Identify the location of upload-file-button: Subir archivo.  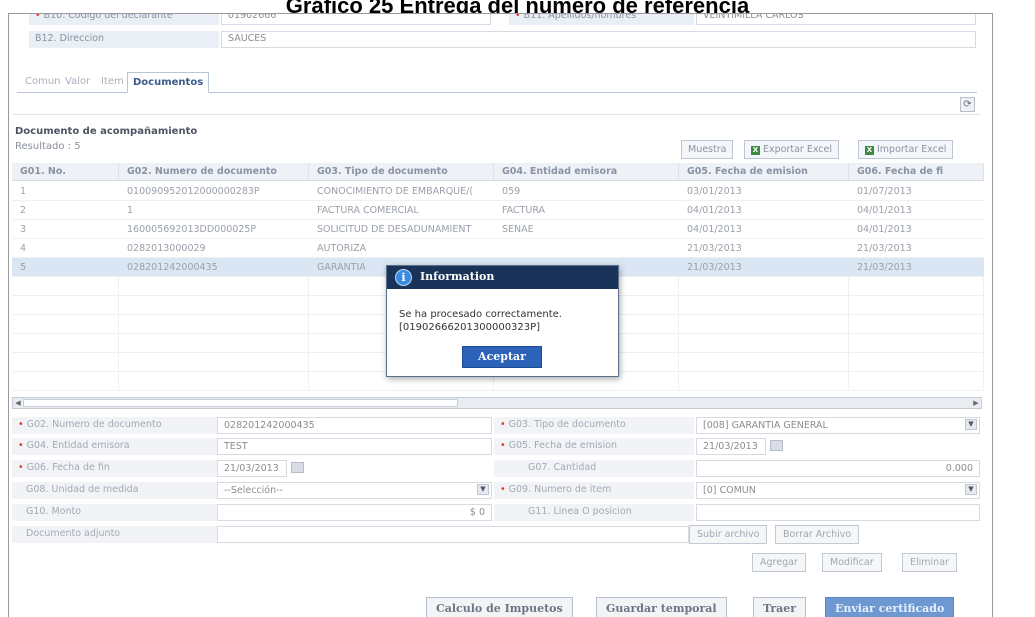
(728, 534).